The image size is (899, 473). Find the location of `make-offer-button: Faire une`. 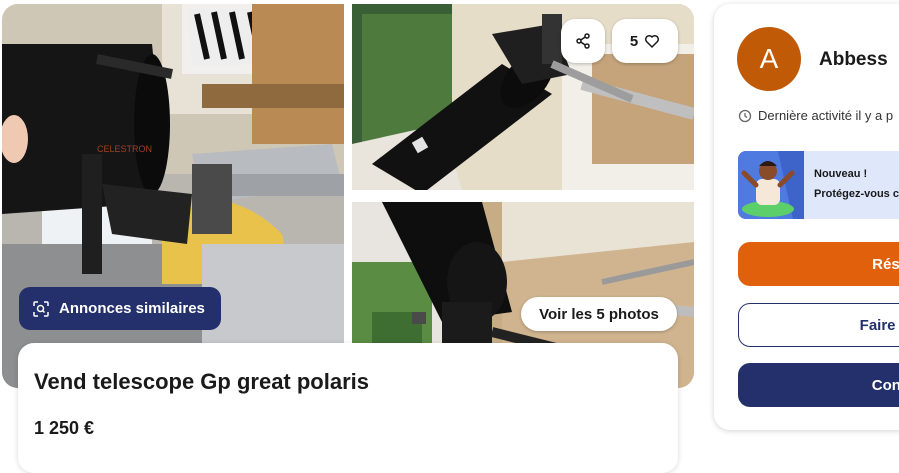

make-offer-button: Faire une is located at coordinates (818, 325).